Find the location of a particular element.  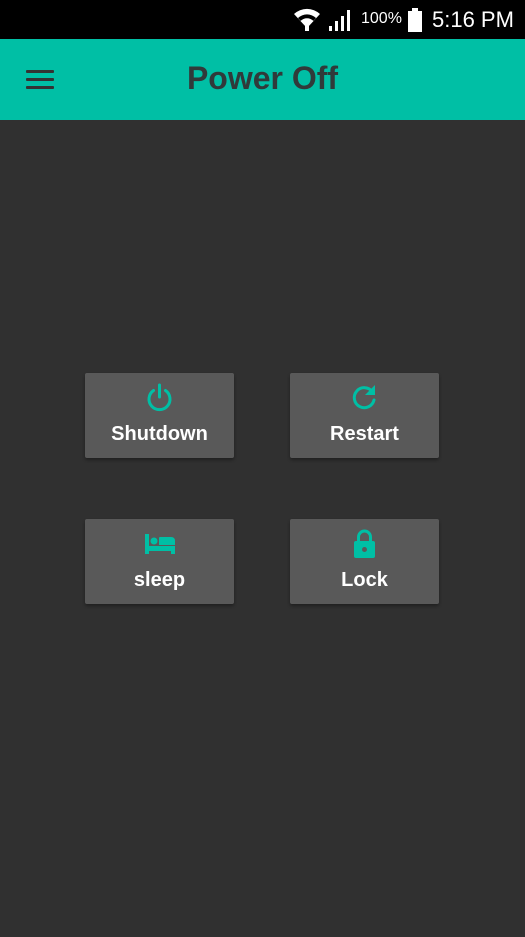

page-title: Power Off is located at coordinates (262, 78).